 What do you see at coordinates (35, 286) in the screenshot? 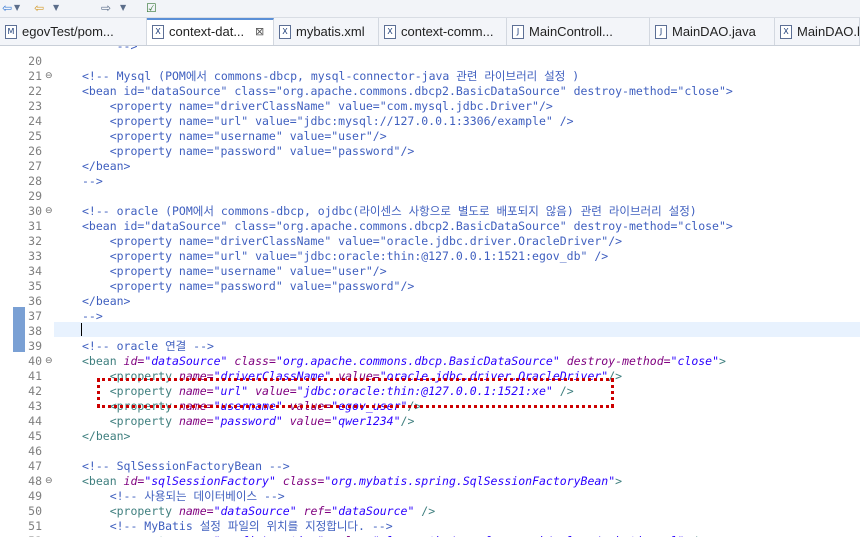
I see `line-number: 35` at bounding box center [35, 286].